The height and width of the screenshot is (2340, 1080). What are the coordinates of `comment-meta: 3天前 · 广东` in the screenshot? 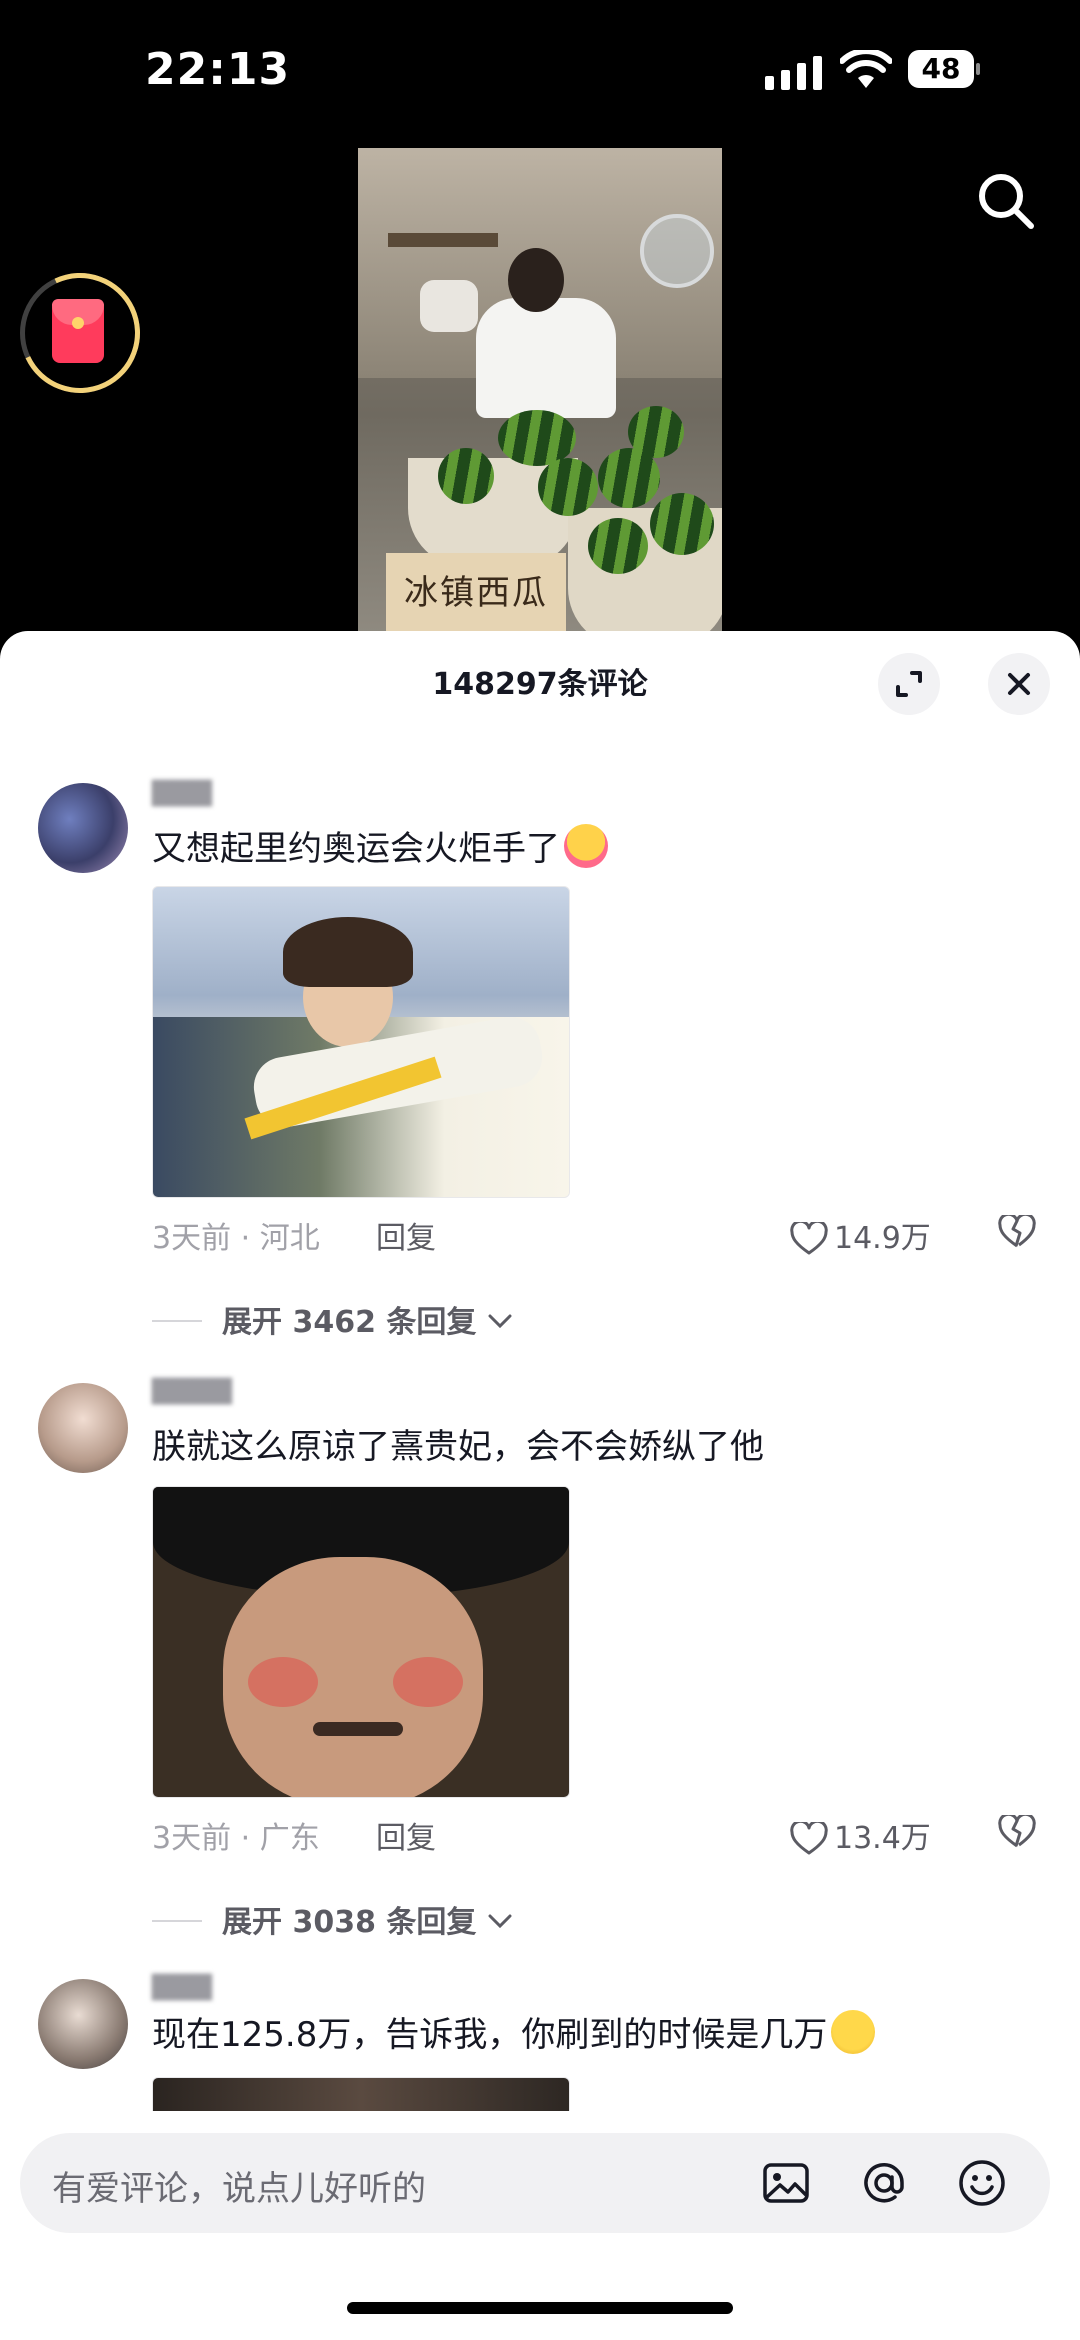 It's located at (236, 1838).